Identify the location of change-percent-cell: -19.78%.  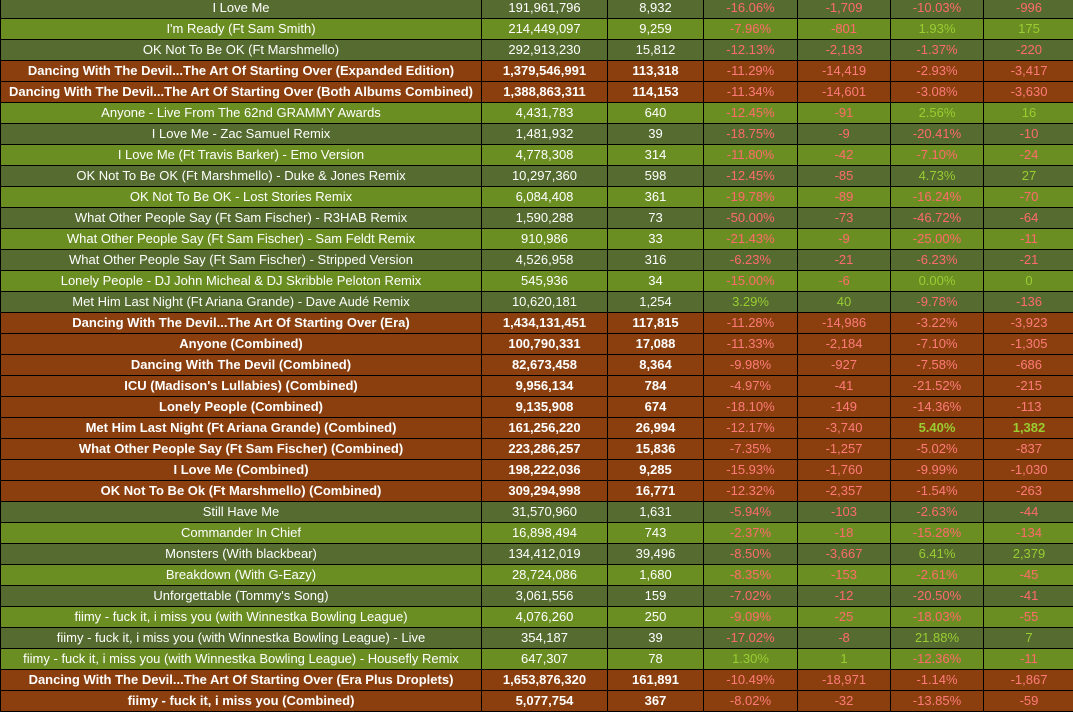
(750, 197).